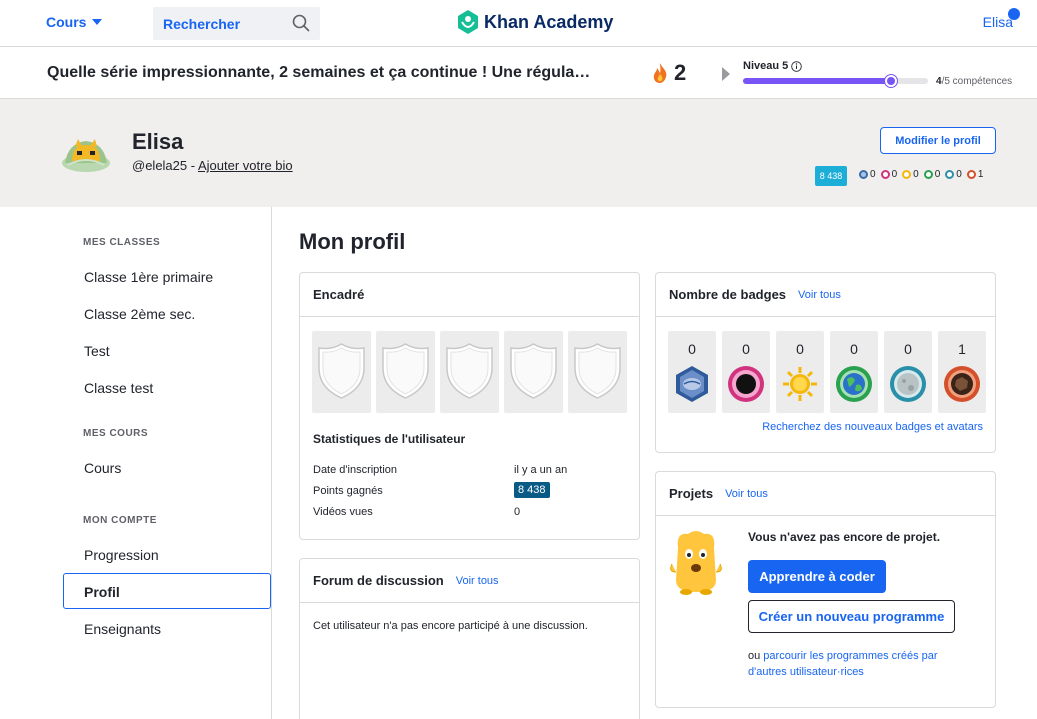 The image size is (1037, 719). Describe the element at coordinates (938, 140) in the screenshot. I see `edit-profile-button: Modifier le profil` at that location.